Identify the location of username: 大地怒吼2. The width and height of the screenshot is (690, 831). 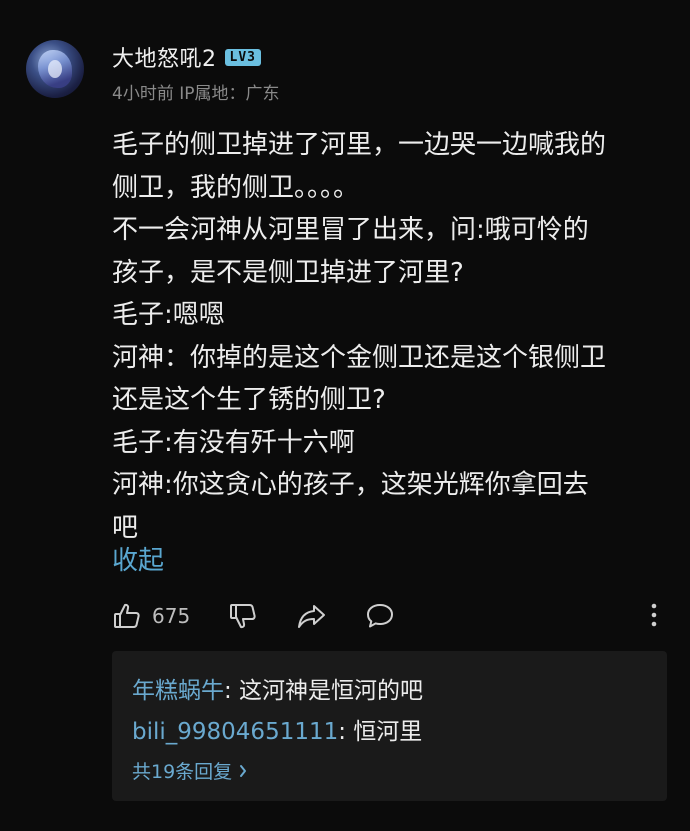
(164, 57).